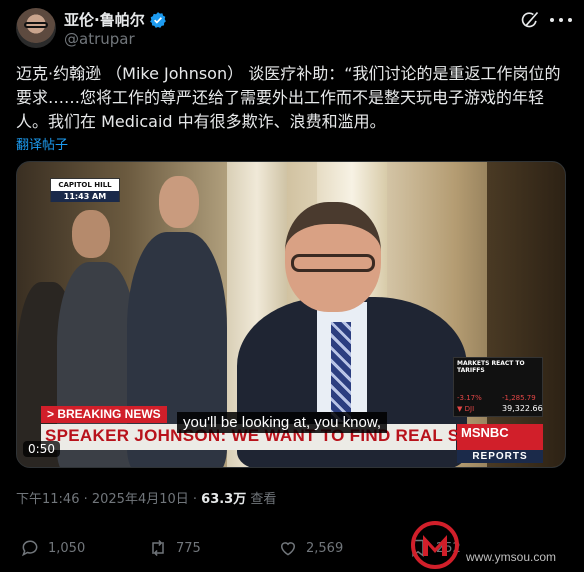 The height and width of the screenshot is (572, 584). I want to click on network-name: MSNBC, so click(485, 432).